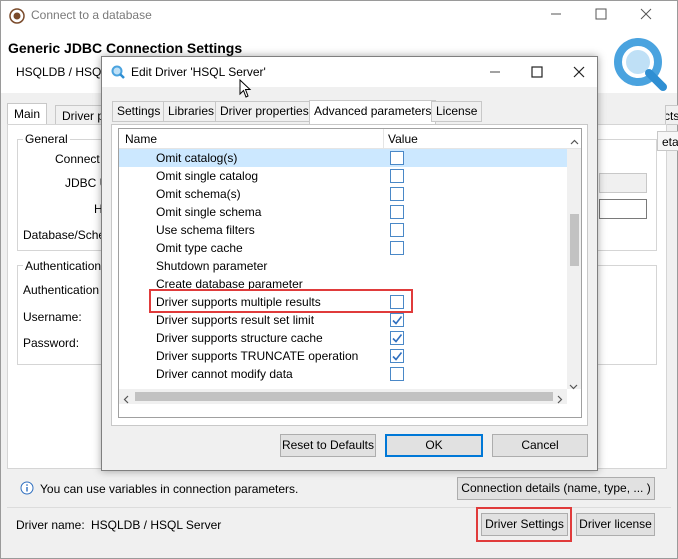 Image resolution: width=678 pixels, height=559 pixels. I want to click on scroll-down-icon, so click(573, 386).